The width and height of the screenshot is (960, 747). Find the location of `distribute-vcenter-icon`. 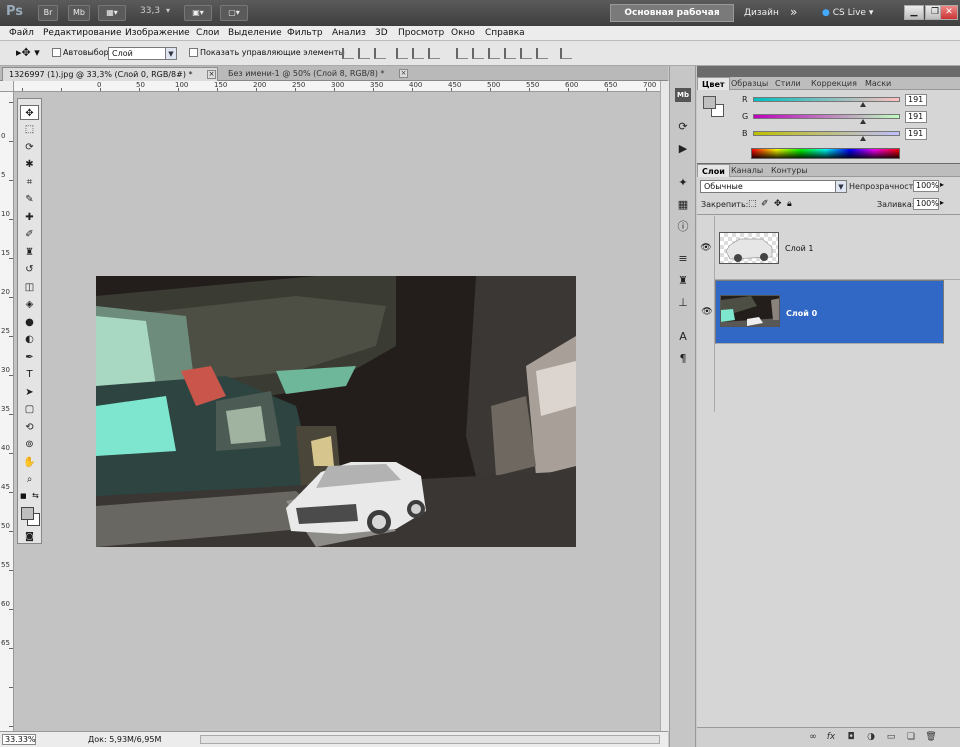

distribute-vcenter-icon is located at coordinates (478, 53).